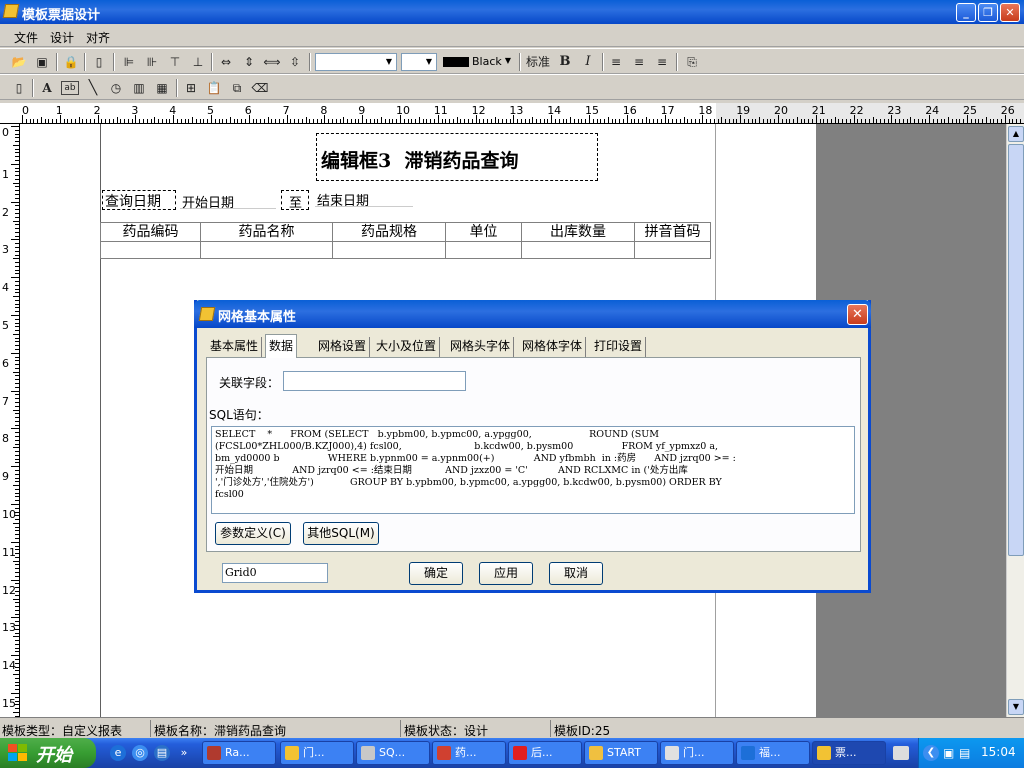 Image resolution: width=1024 pixels, height=768 pixels. Describe the element at coordinates (98, 37) in the screenshot. I see `menu-align: 对齐` at that location.